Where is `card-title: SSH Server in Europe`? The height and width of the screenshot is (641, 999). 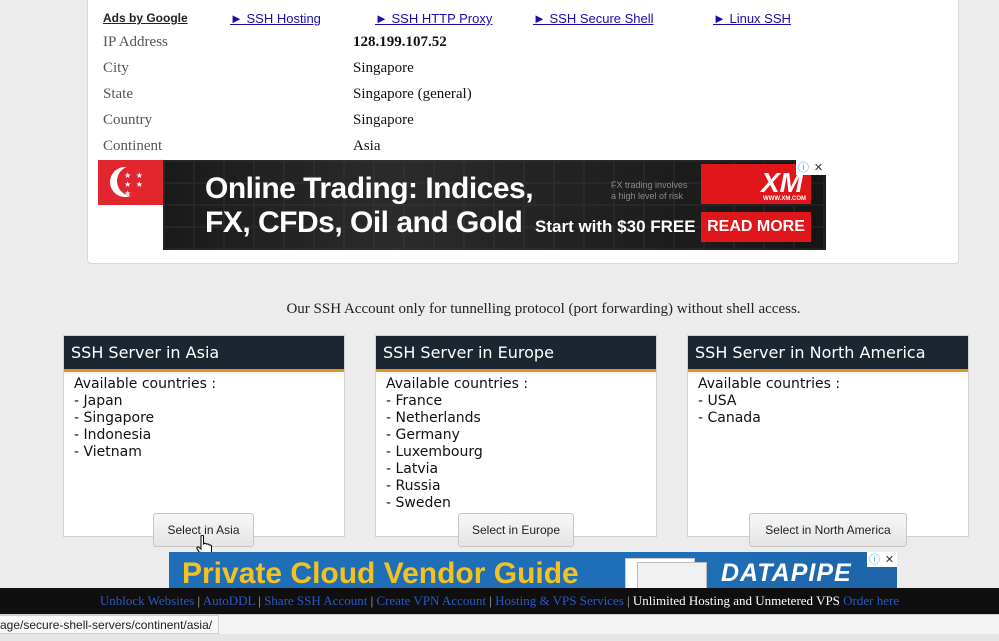
card-title: SSH Server in Europe is located at coordinates (516, 354).